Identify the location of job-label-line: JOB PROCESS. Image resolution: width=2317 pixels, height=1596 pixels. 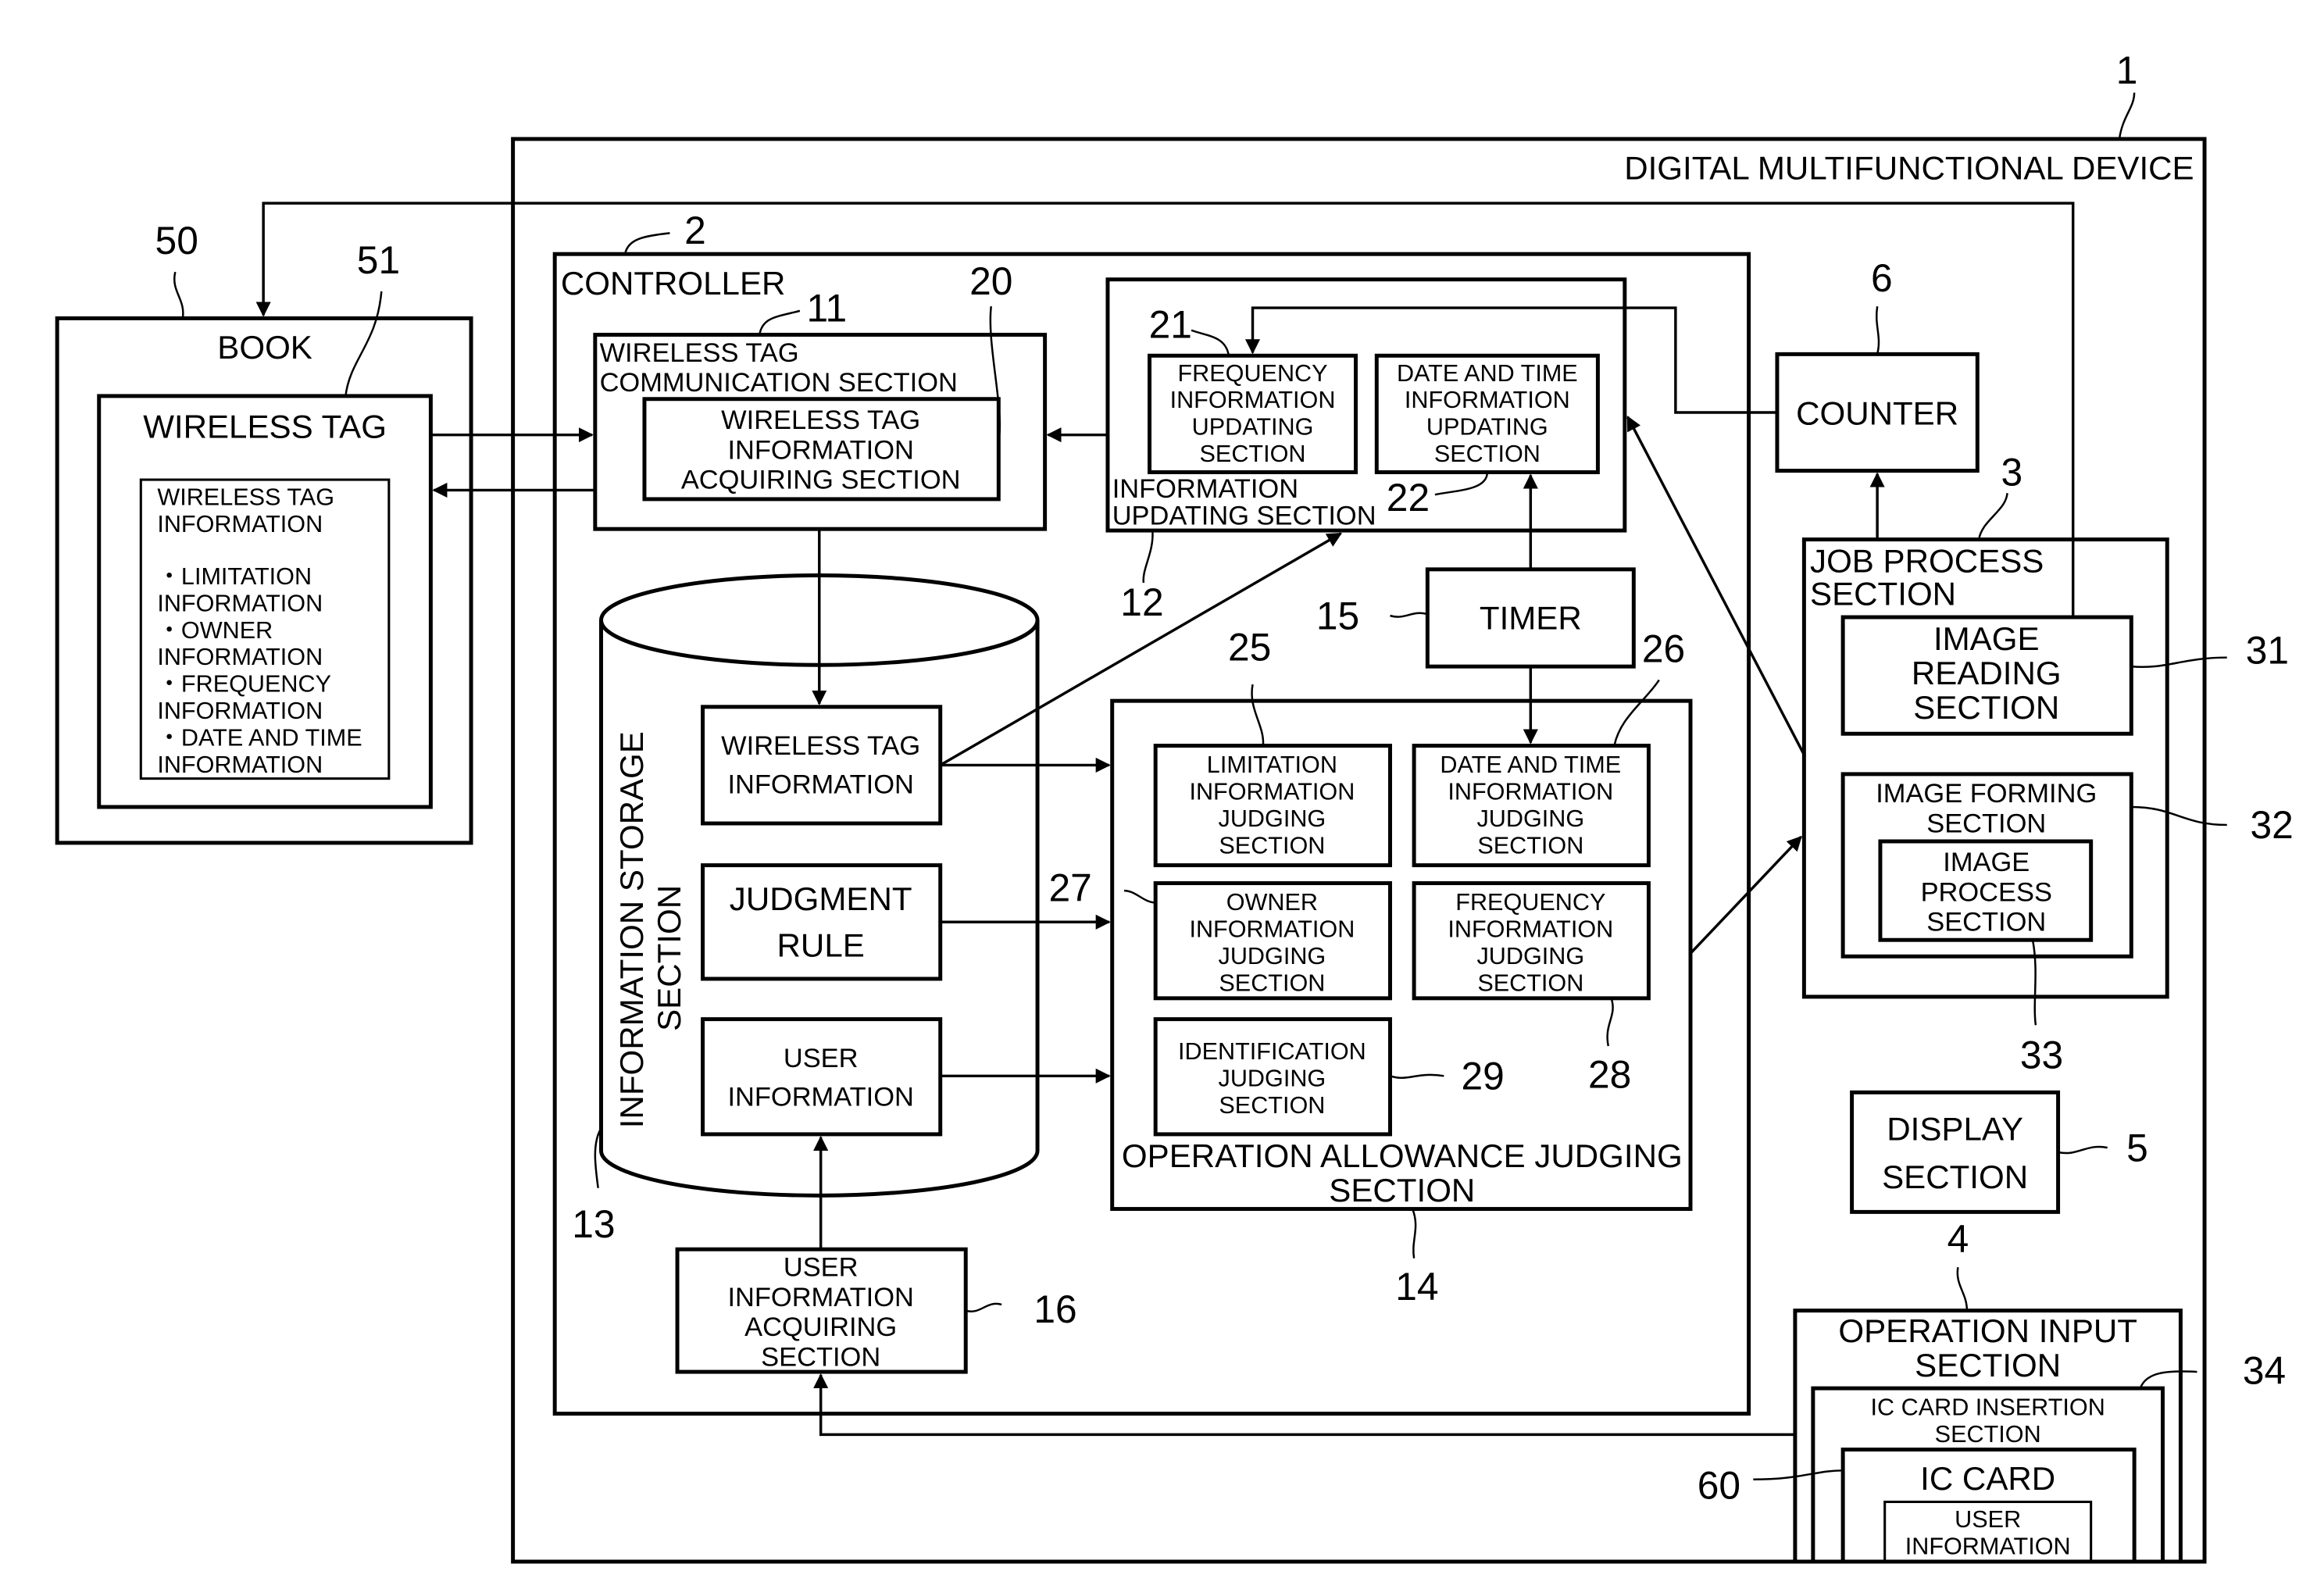
(1927, 561).